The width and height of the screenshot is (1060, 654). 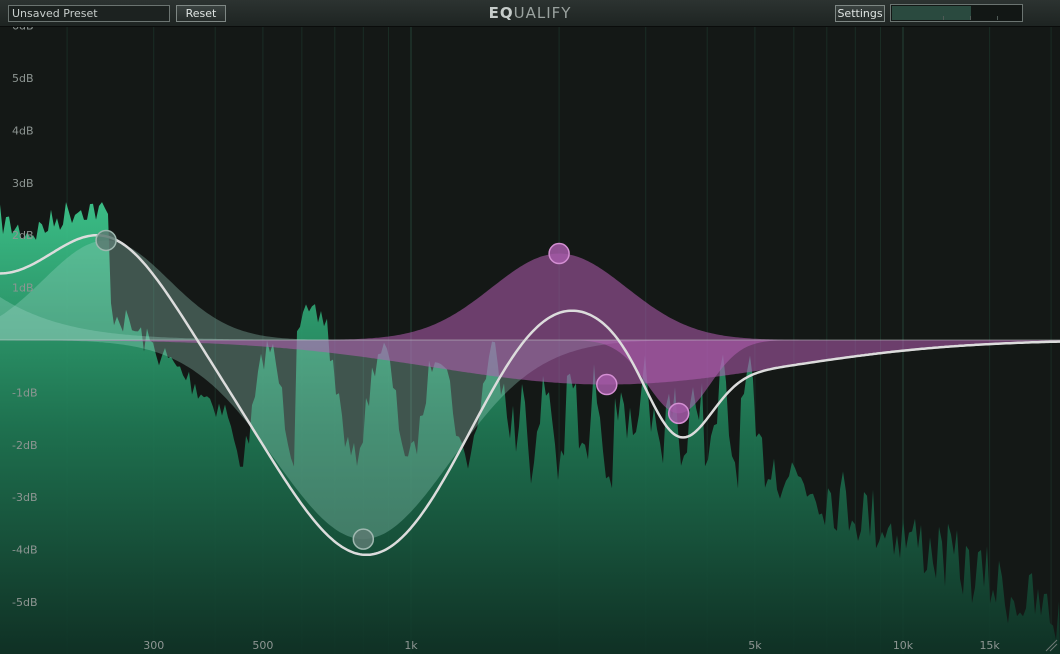 I want to click on db-label: 1dB, so click(x=23, y=288).